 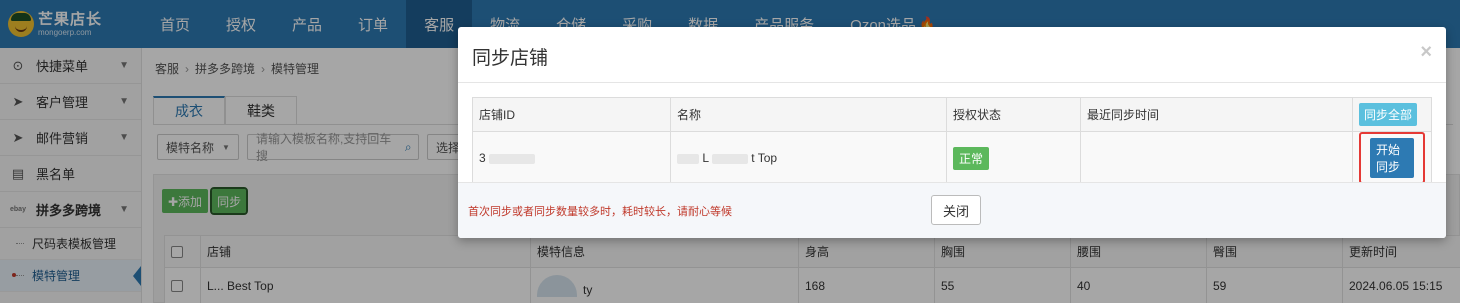 What do you see at coordinates (1013, 158) in the screenshot?
I see `auth-status-cell: 正常` at bounding box center [1013, 158].